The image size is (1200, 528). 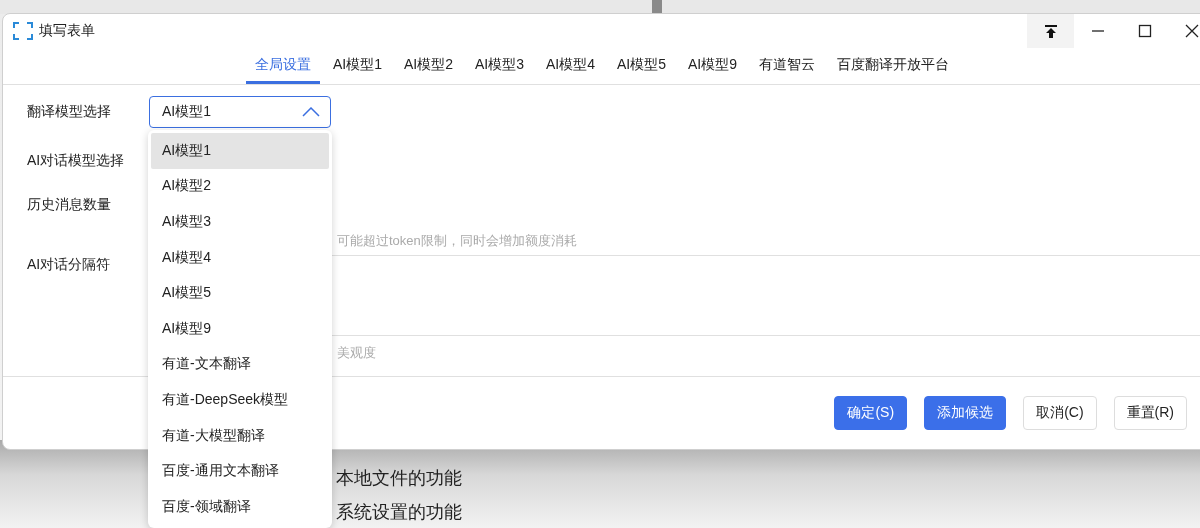 What do you see at coordinates (240, 293) in the screenshot?
I see `dropdown-option: AI模型5` at bounding box center [240, 293].